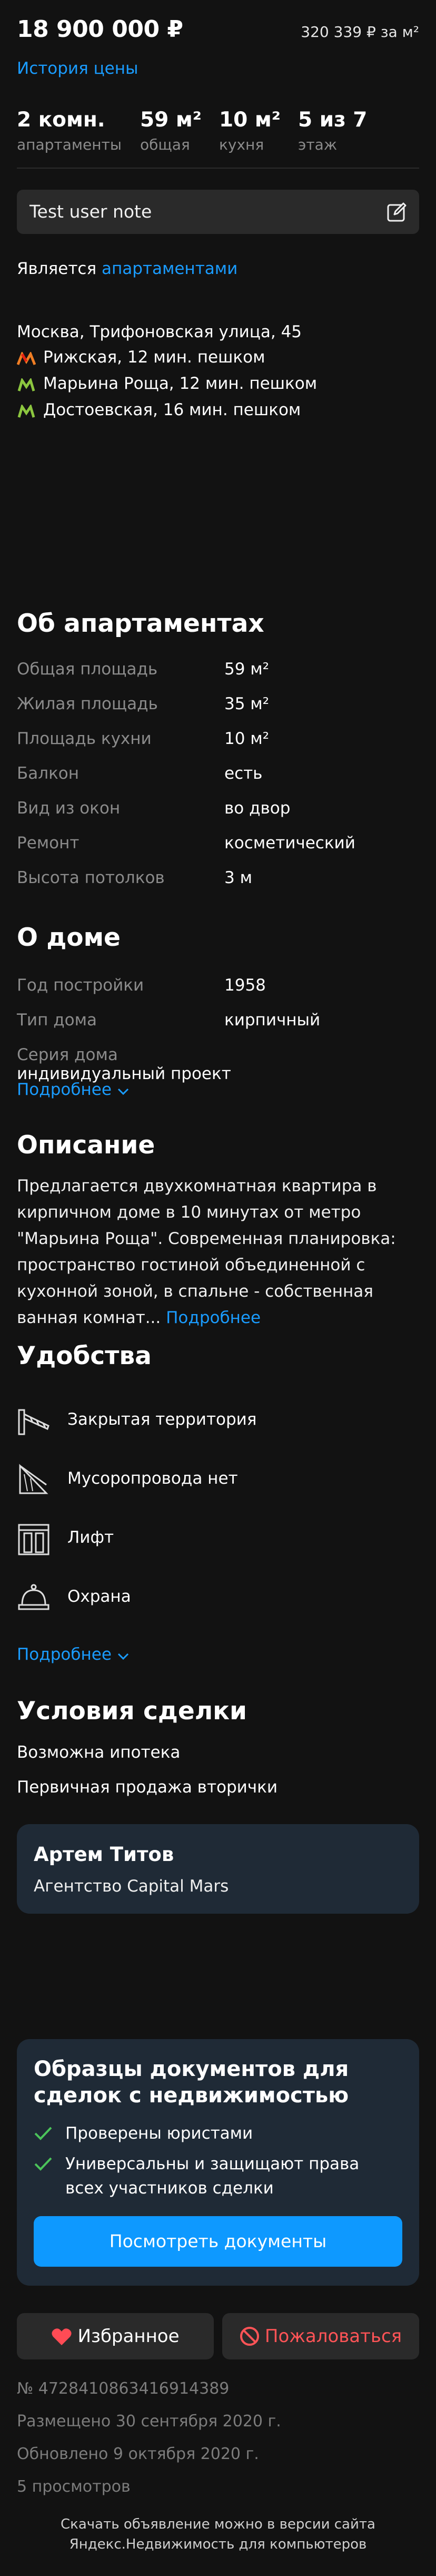 The image size is (436, 2576). I want to click on metro-label: Рижская, 12 мин. пешком, so click(154, 357).